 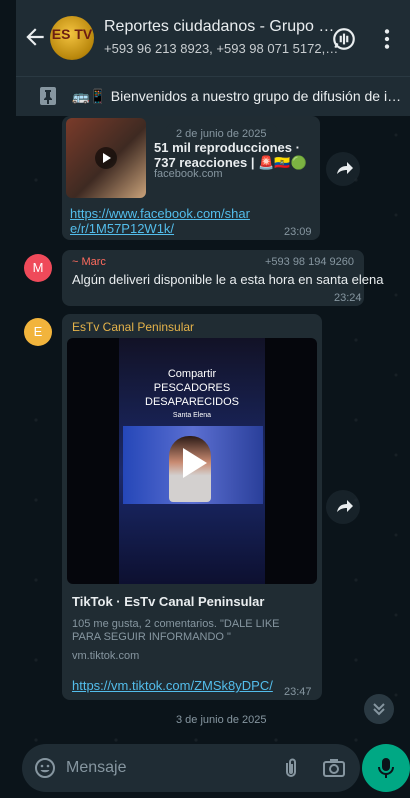 I want to click on message-time: 23:24, so click(x=348, y=298).